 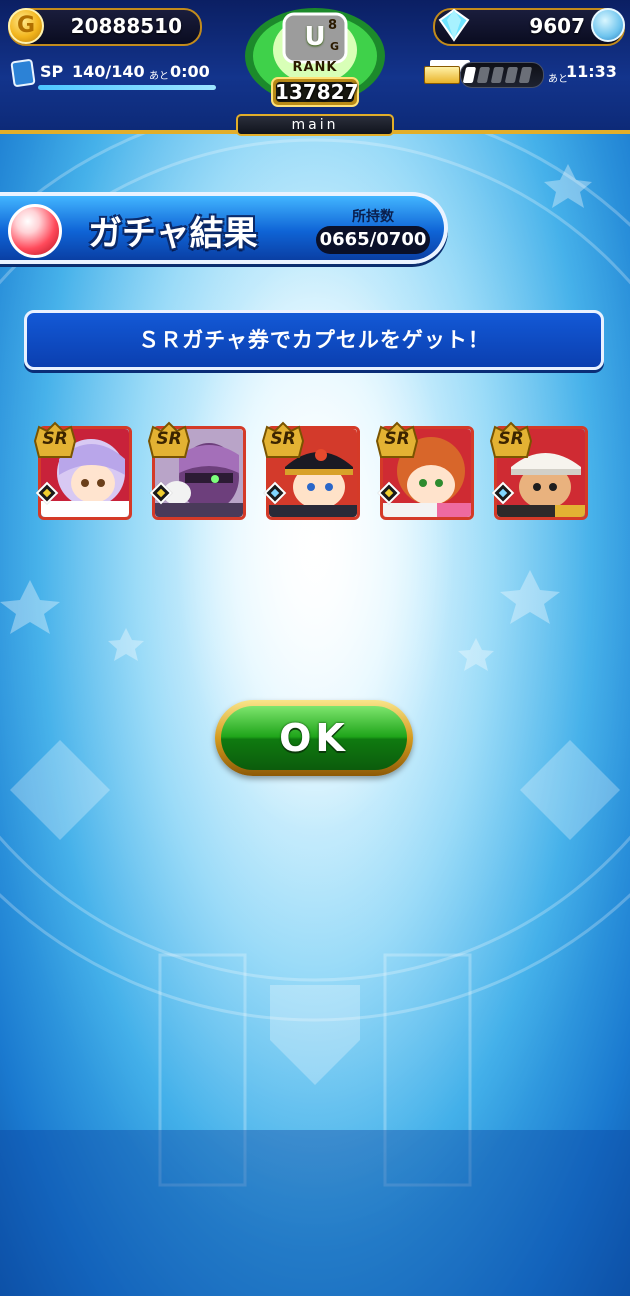 What do you see at coordinates (591, 71) in the screenshot?
I see `pack-time: 11:33` at bounding box center [591, 71].